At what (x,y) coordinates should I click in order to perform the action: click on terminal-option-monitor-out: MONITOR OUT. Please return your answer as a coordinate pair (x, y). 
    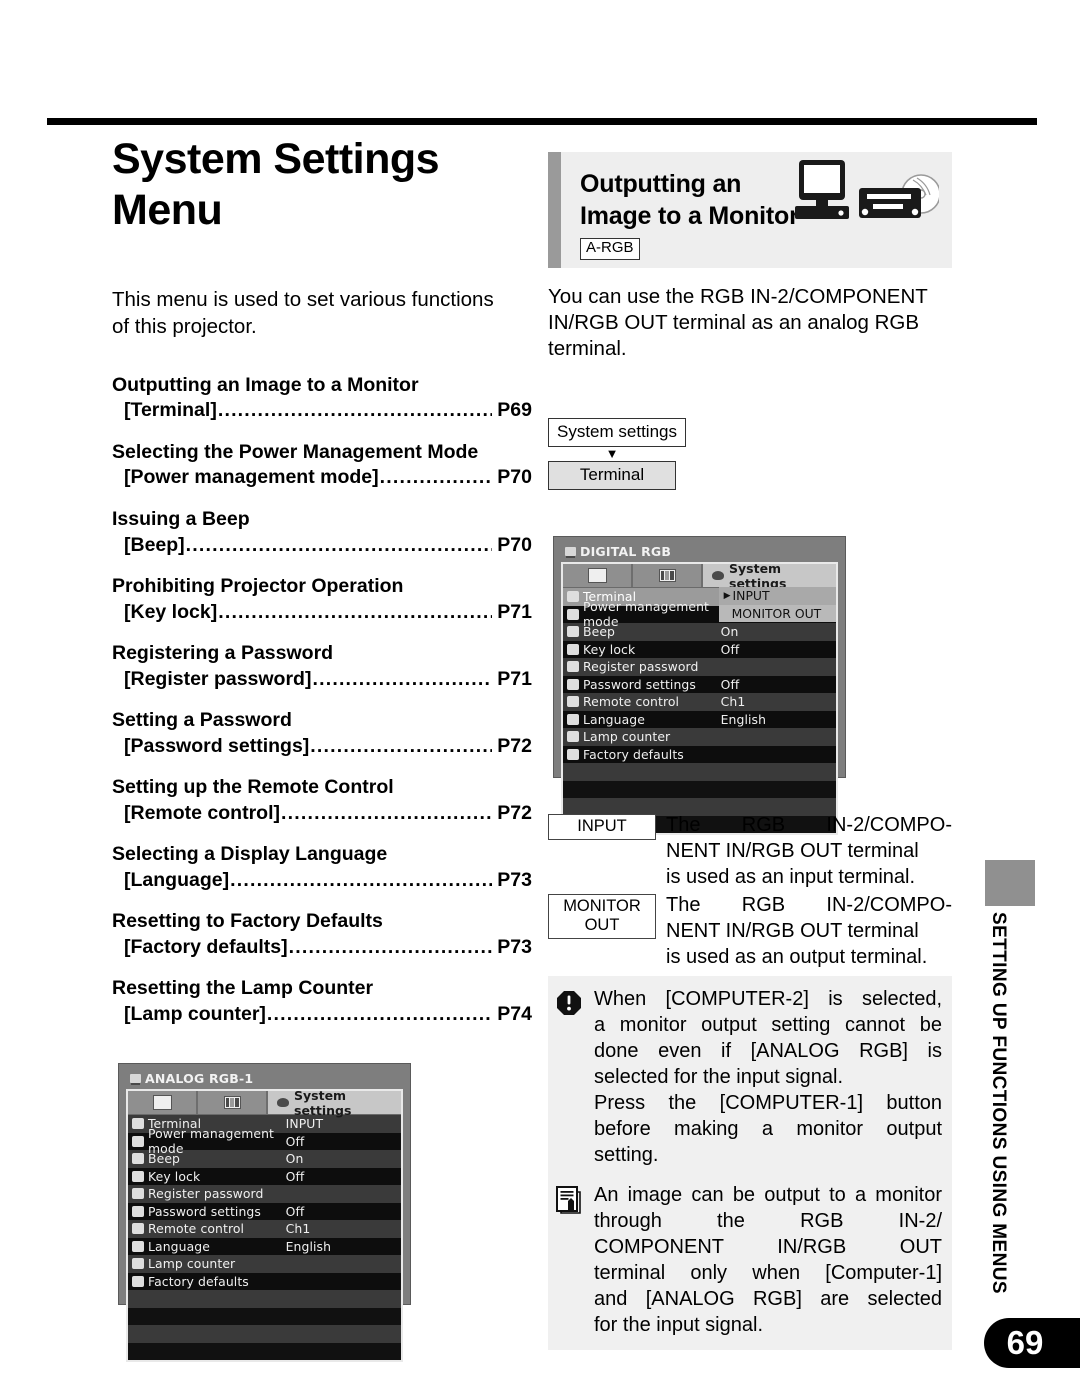
    Looking at the image, I should click on (777, 613).